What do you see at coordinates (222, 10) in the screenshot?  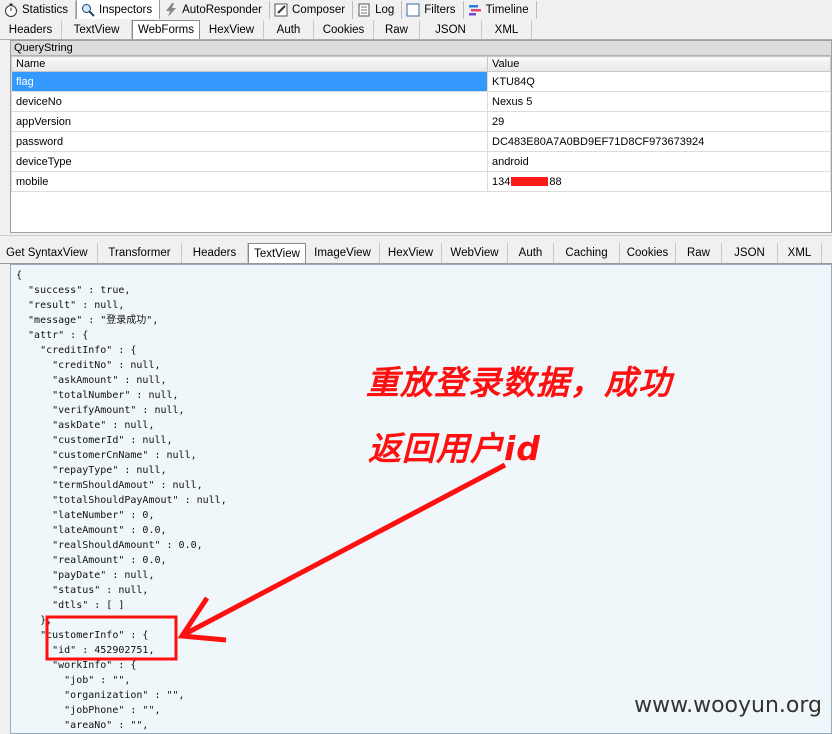 I see `tab-label: AutoResponder` at bounding box center [222, 10].